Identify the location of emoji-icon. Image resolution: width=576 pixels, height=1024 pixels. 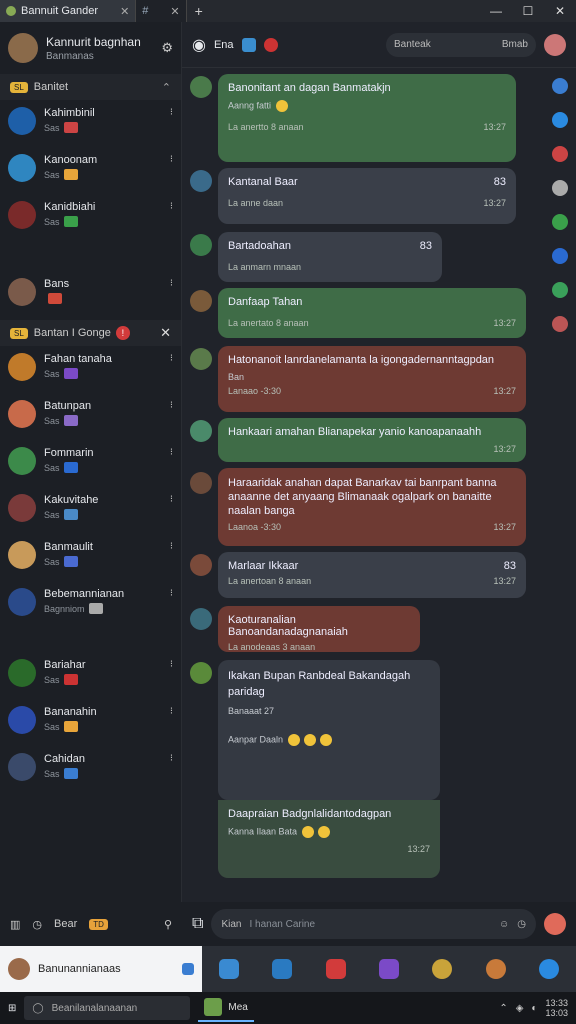
(70, 679).